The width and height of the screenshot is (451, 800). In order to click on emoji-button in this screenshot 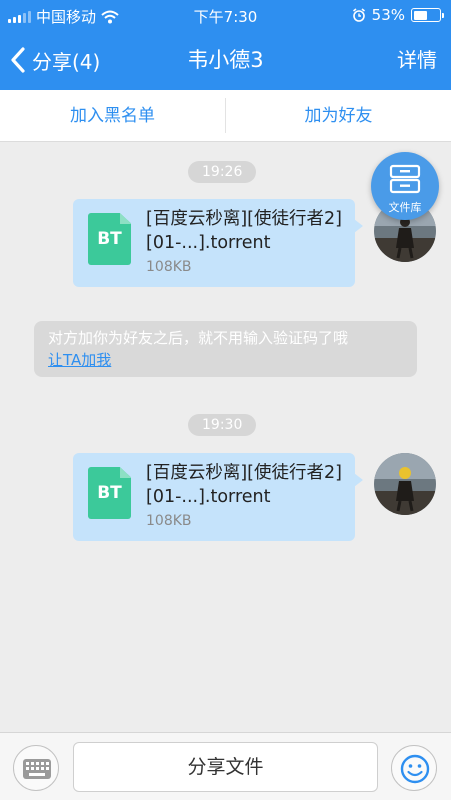, I will do `click(414, 768)`.